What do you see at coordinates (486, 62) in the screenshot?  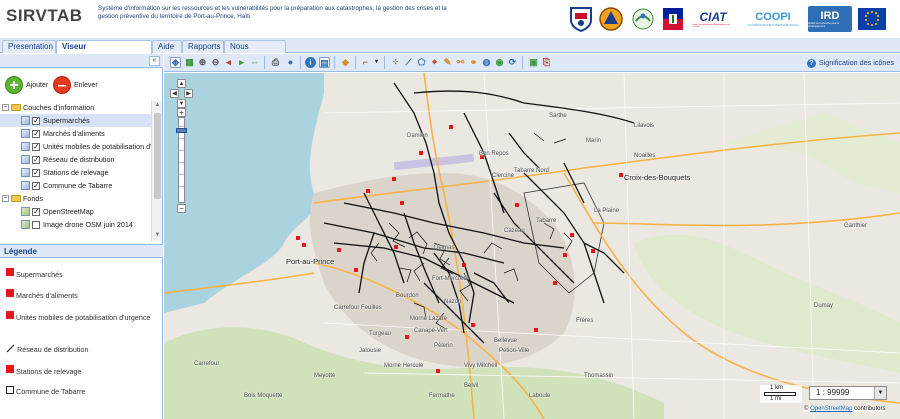 I see `search-globe-icon: ◍` at bounding box center [486, 62].